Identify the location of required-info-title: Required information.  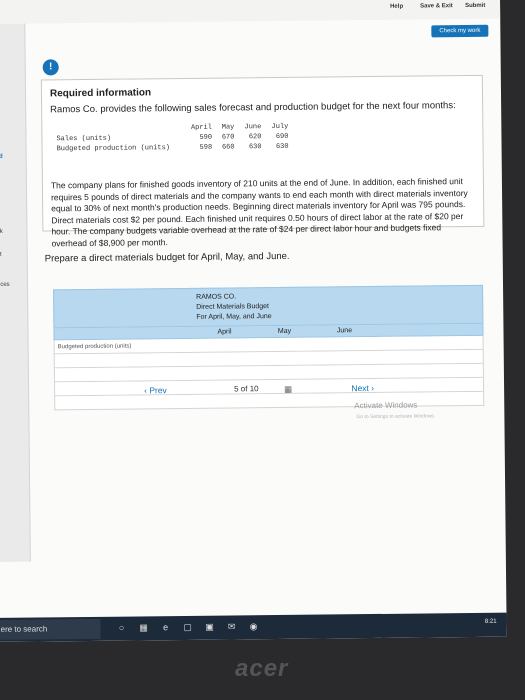
(100, 93).